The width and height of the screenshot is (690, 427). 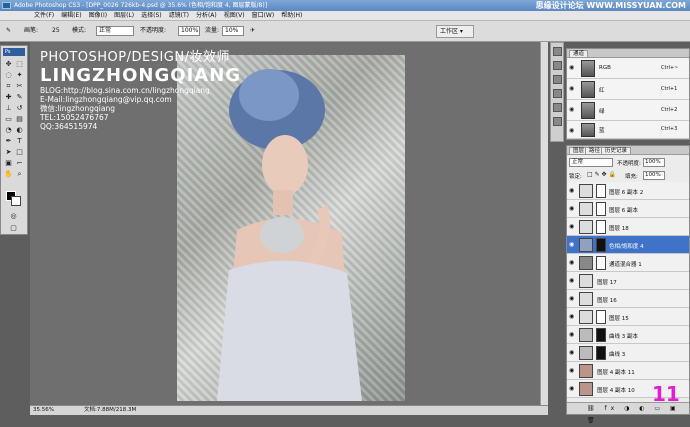 I want to click on layer-row-selected: ◉ 色相/饱和度 4, so click(x=628, y=245).